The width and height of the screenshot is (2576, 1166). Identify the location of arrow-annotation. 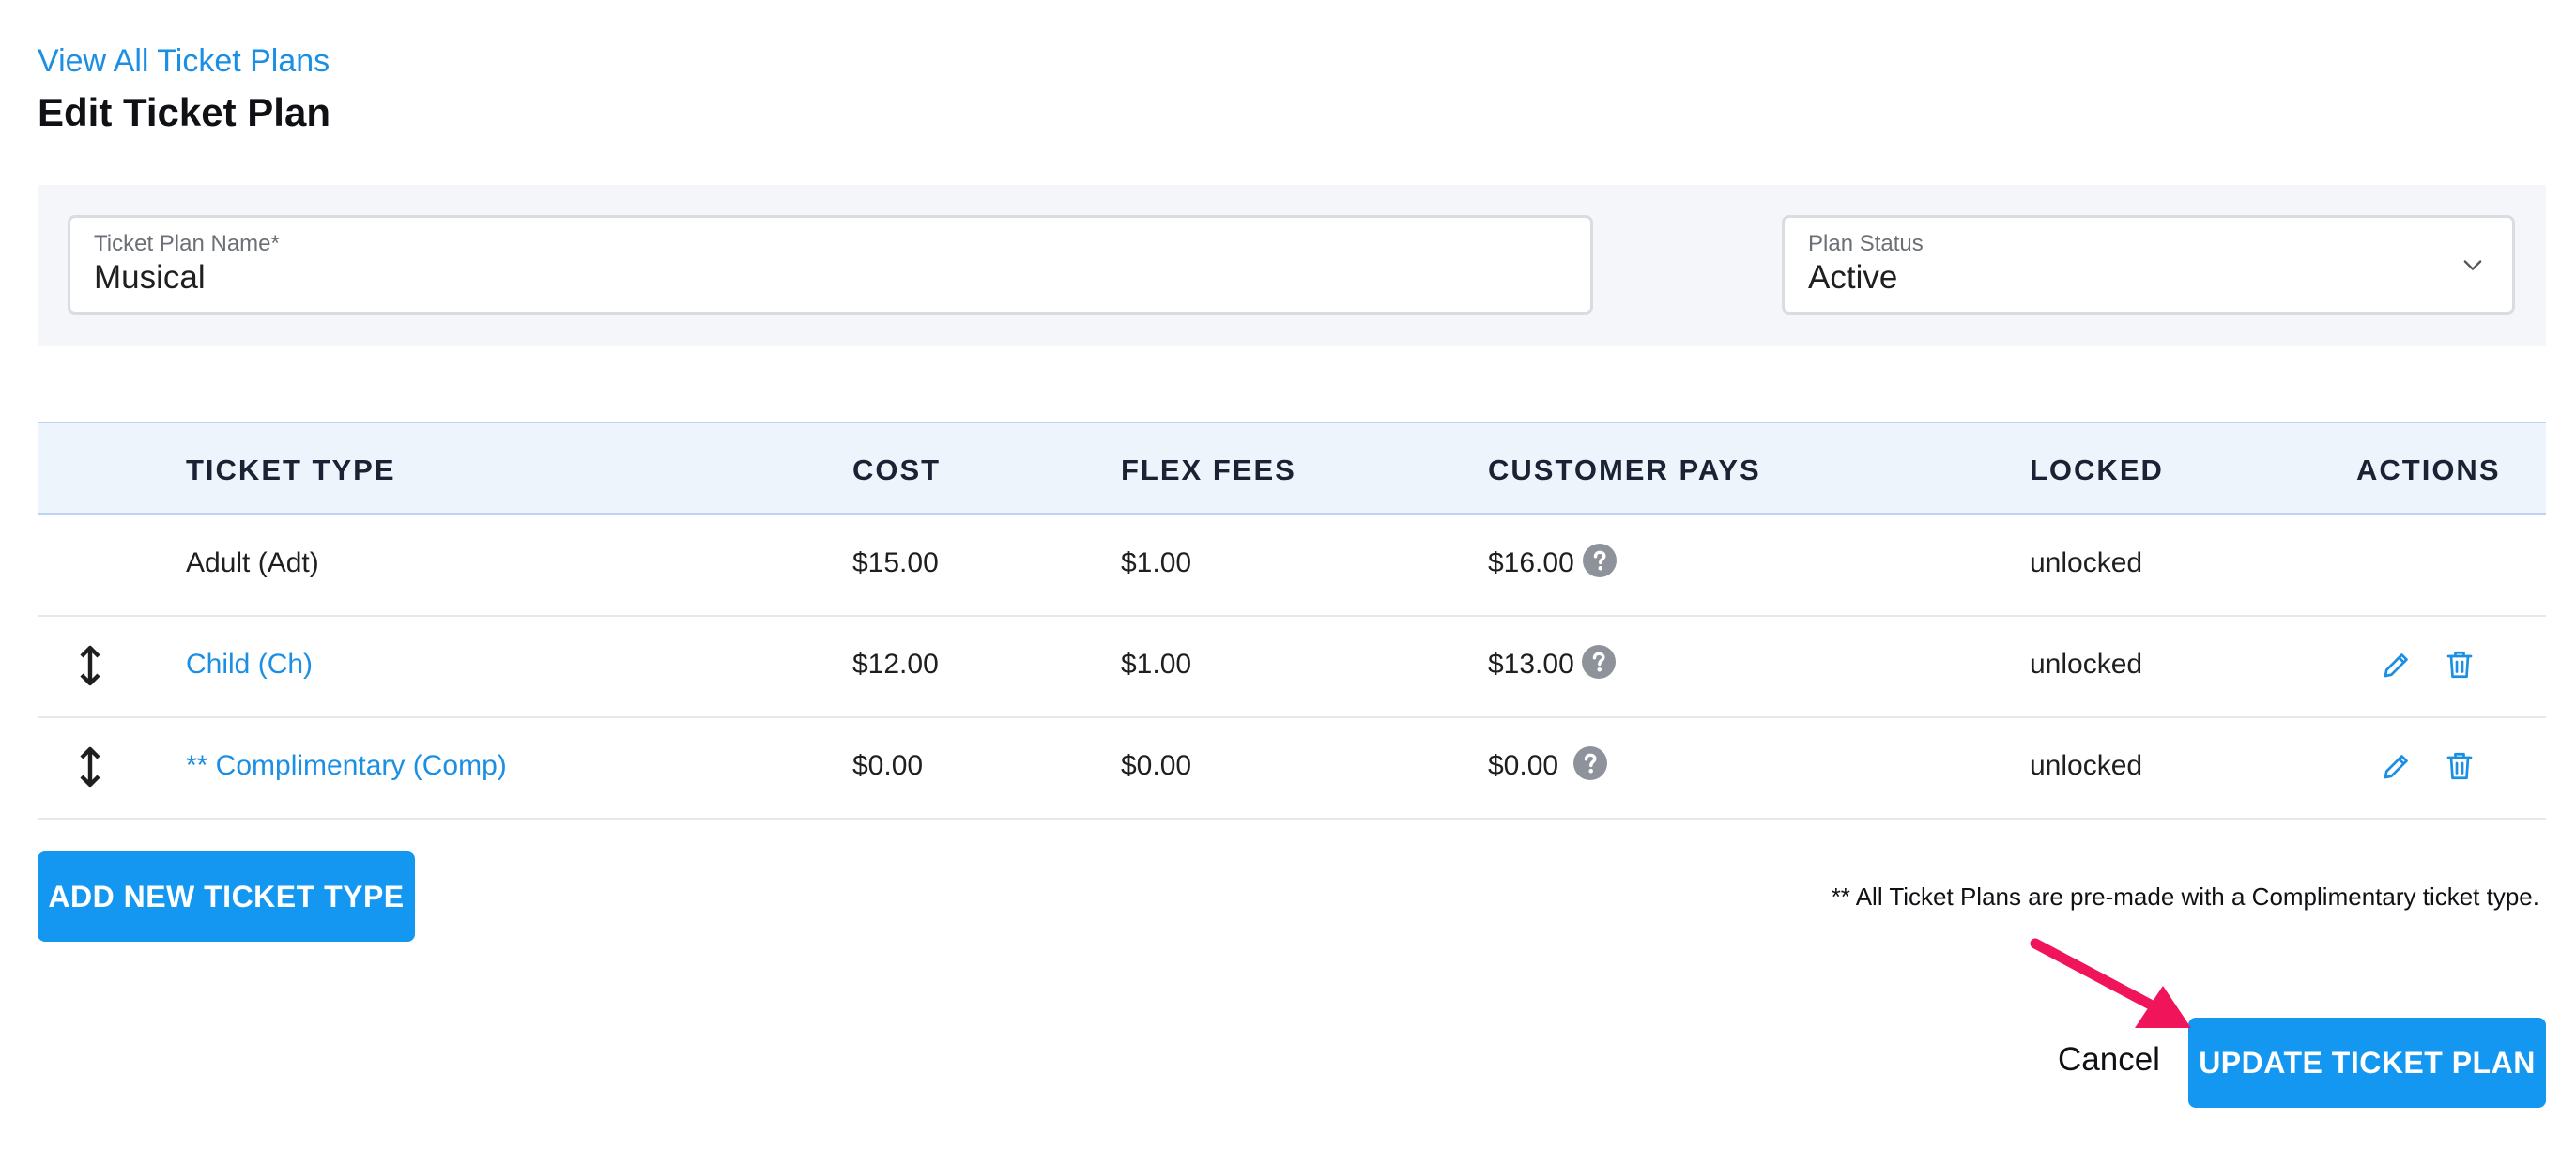
(2110, 983).